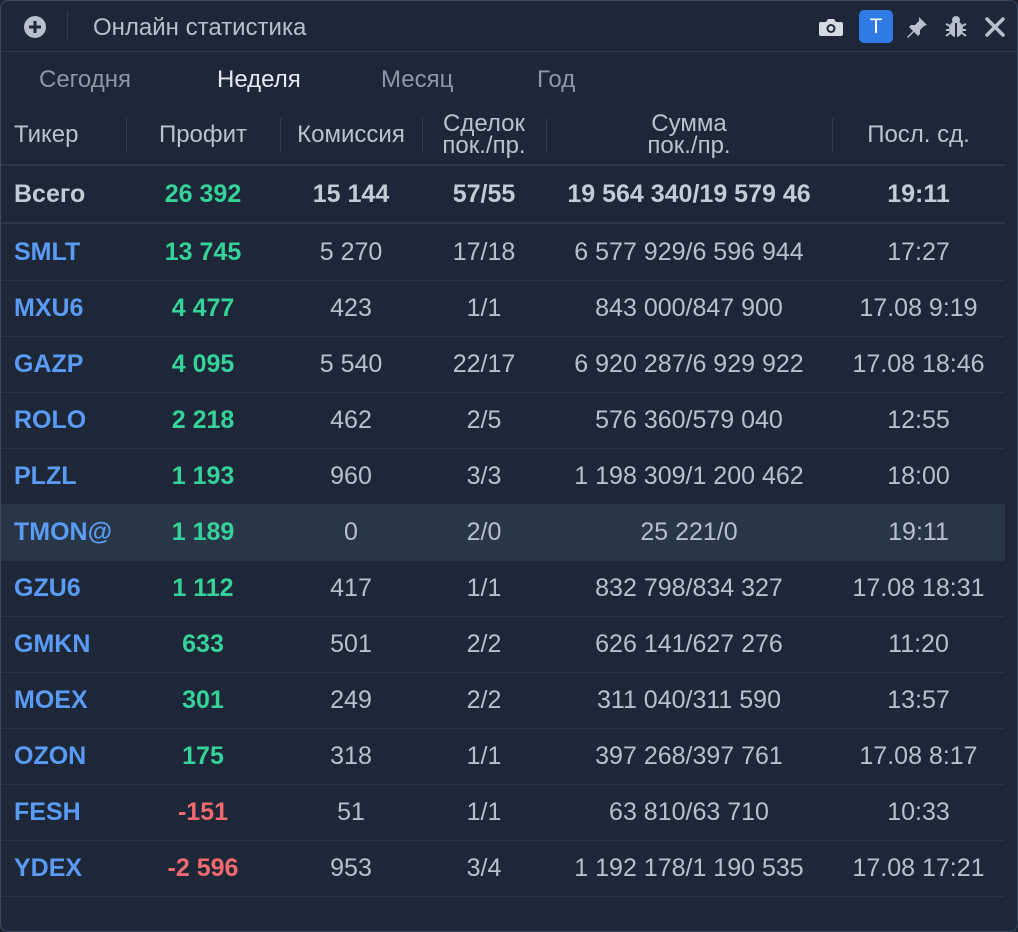  I want to click on add-icon, so click(35, 27).